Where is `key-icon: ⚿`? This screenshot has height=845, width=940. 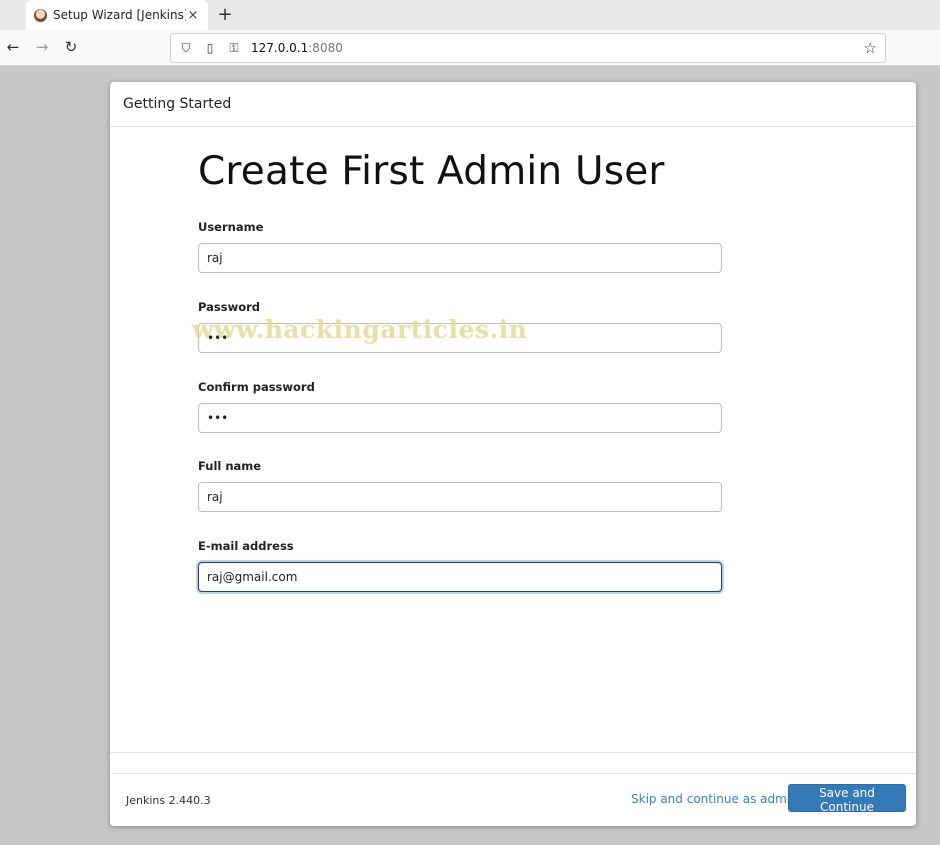 key-icon: ⚿ is located at coordinates (234, 48).